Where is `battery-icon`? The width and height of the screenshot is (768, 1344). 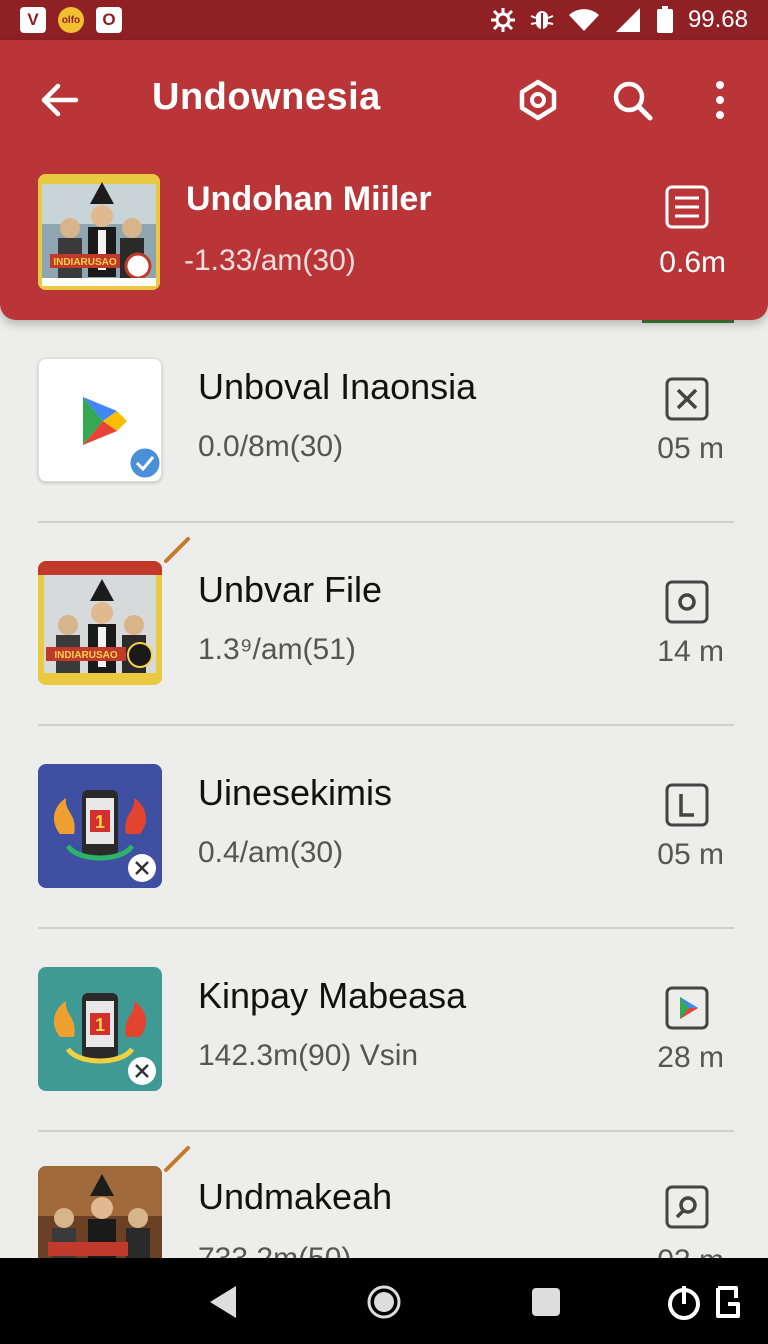 battery-icon is located at coordinates (665, 20).